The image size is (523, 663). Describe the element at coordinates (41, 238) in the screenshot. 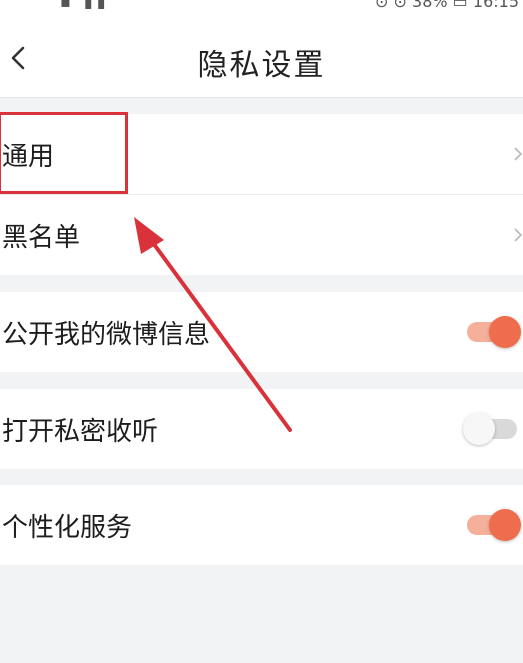

I see `row-label: 黑名单` at that location.